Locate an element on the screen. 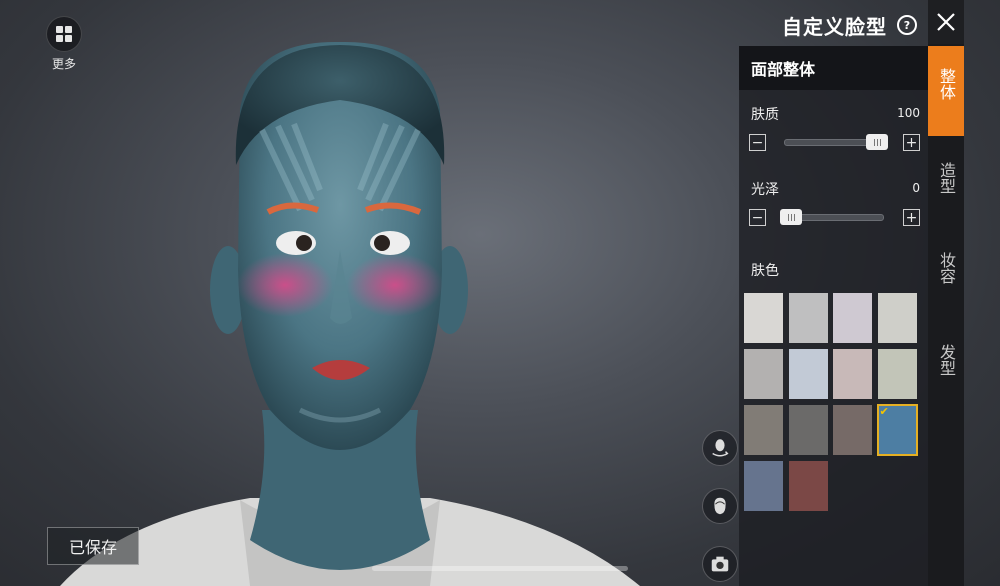 This screenshot has height=586, width=1000. tab-overall-label: 整体 is located at coordinates (946, 84).